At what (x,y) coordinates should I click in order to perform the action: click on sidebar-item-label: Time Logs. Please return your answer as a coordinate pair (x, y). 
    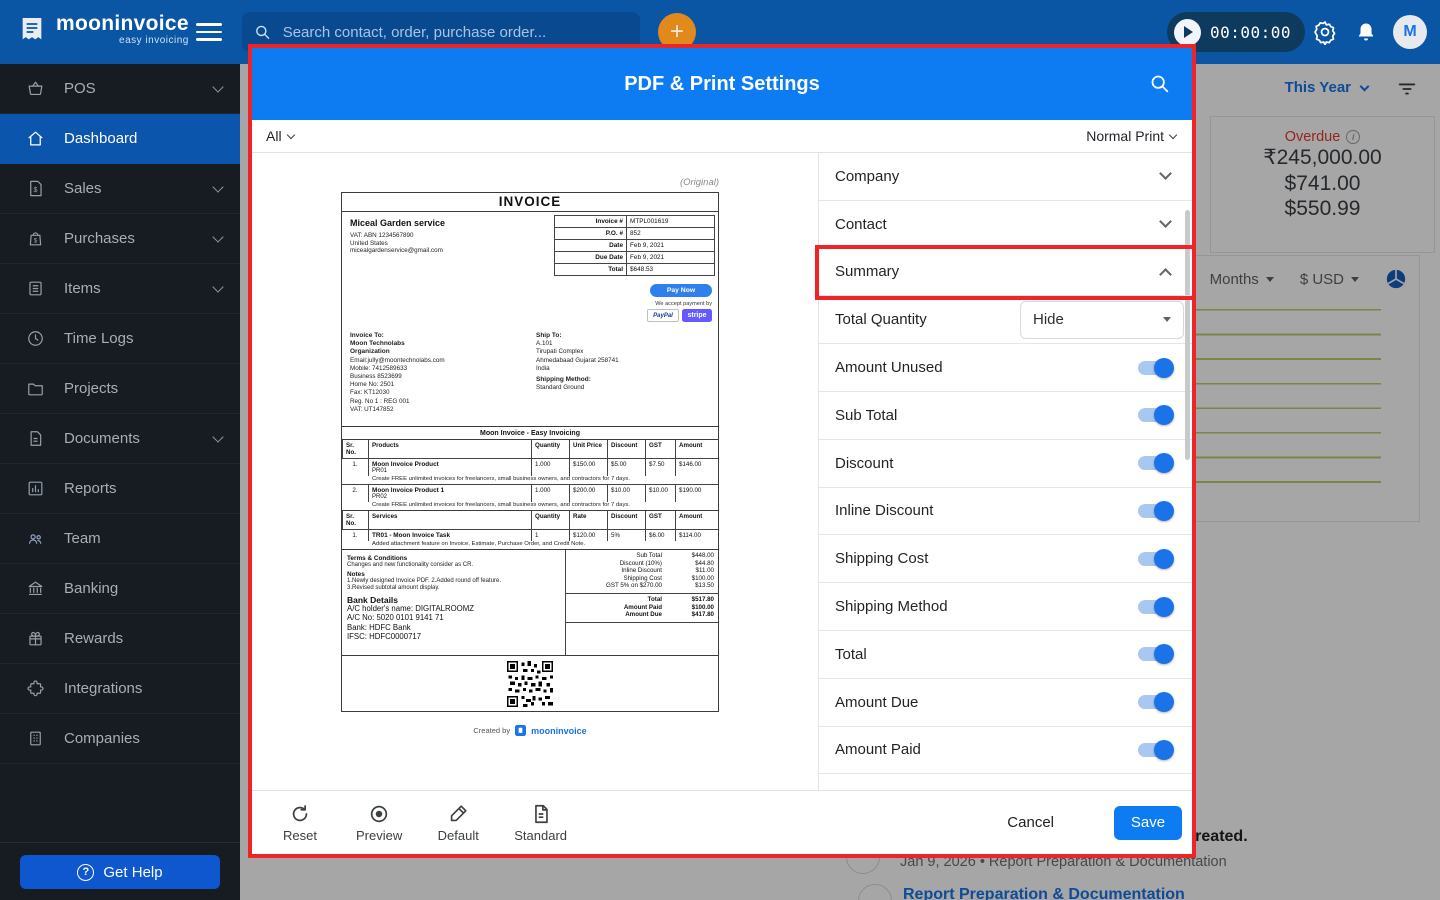
    Looking at the image, I should click on (99, 338).